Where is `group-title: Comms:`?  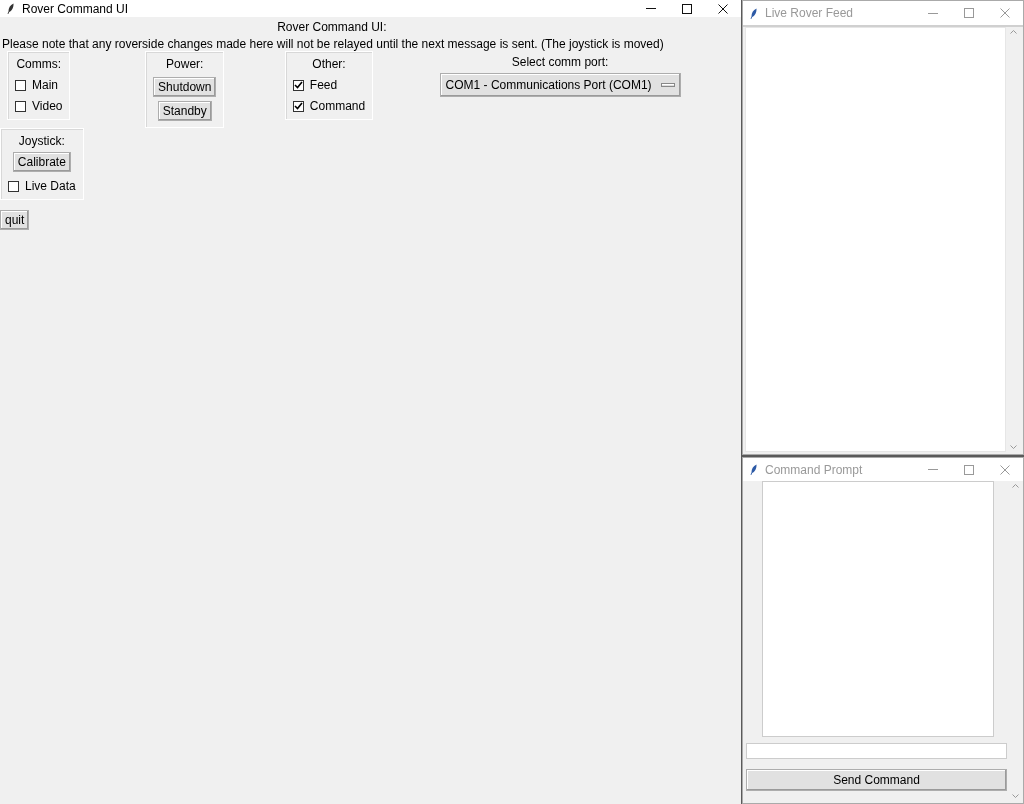
group-title: Comms: is located at coordinates (39, 64).